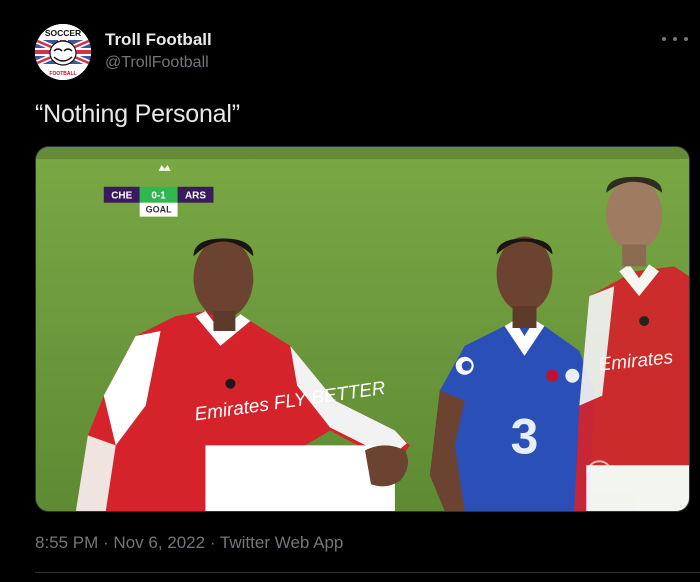 This screenshot has height=582, width=700. I want to click on avatar: SOCCER FOOTBALL, so click(63, 52).